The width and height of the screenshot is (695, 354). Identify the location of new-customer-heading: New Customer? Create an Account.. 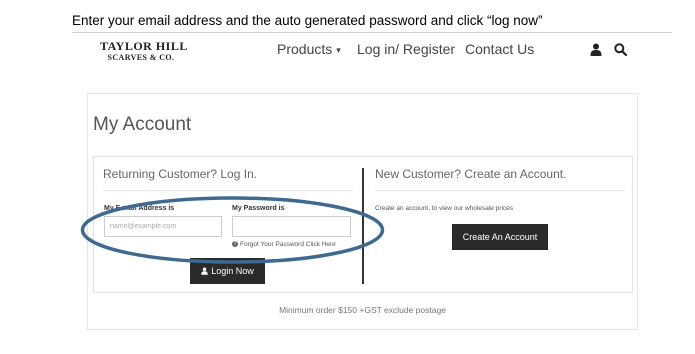
(471, 174).